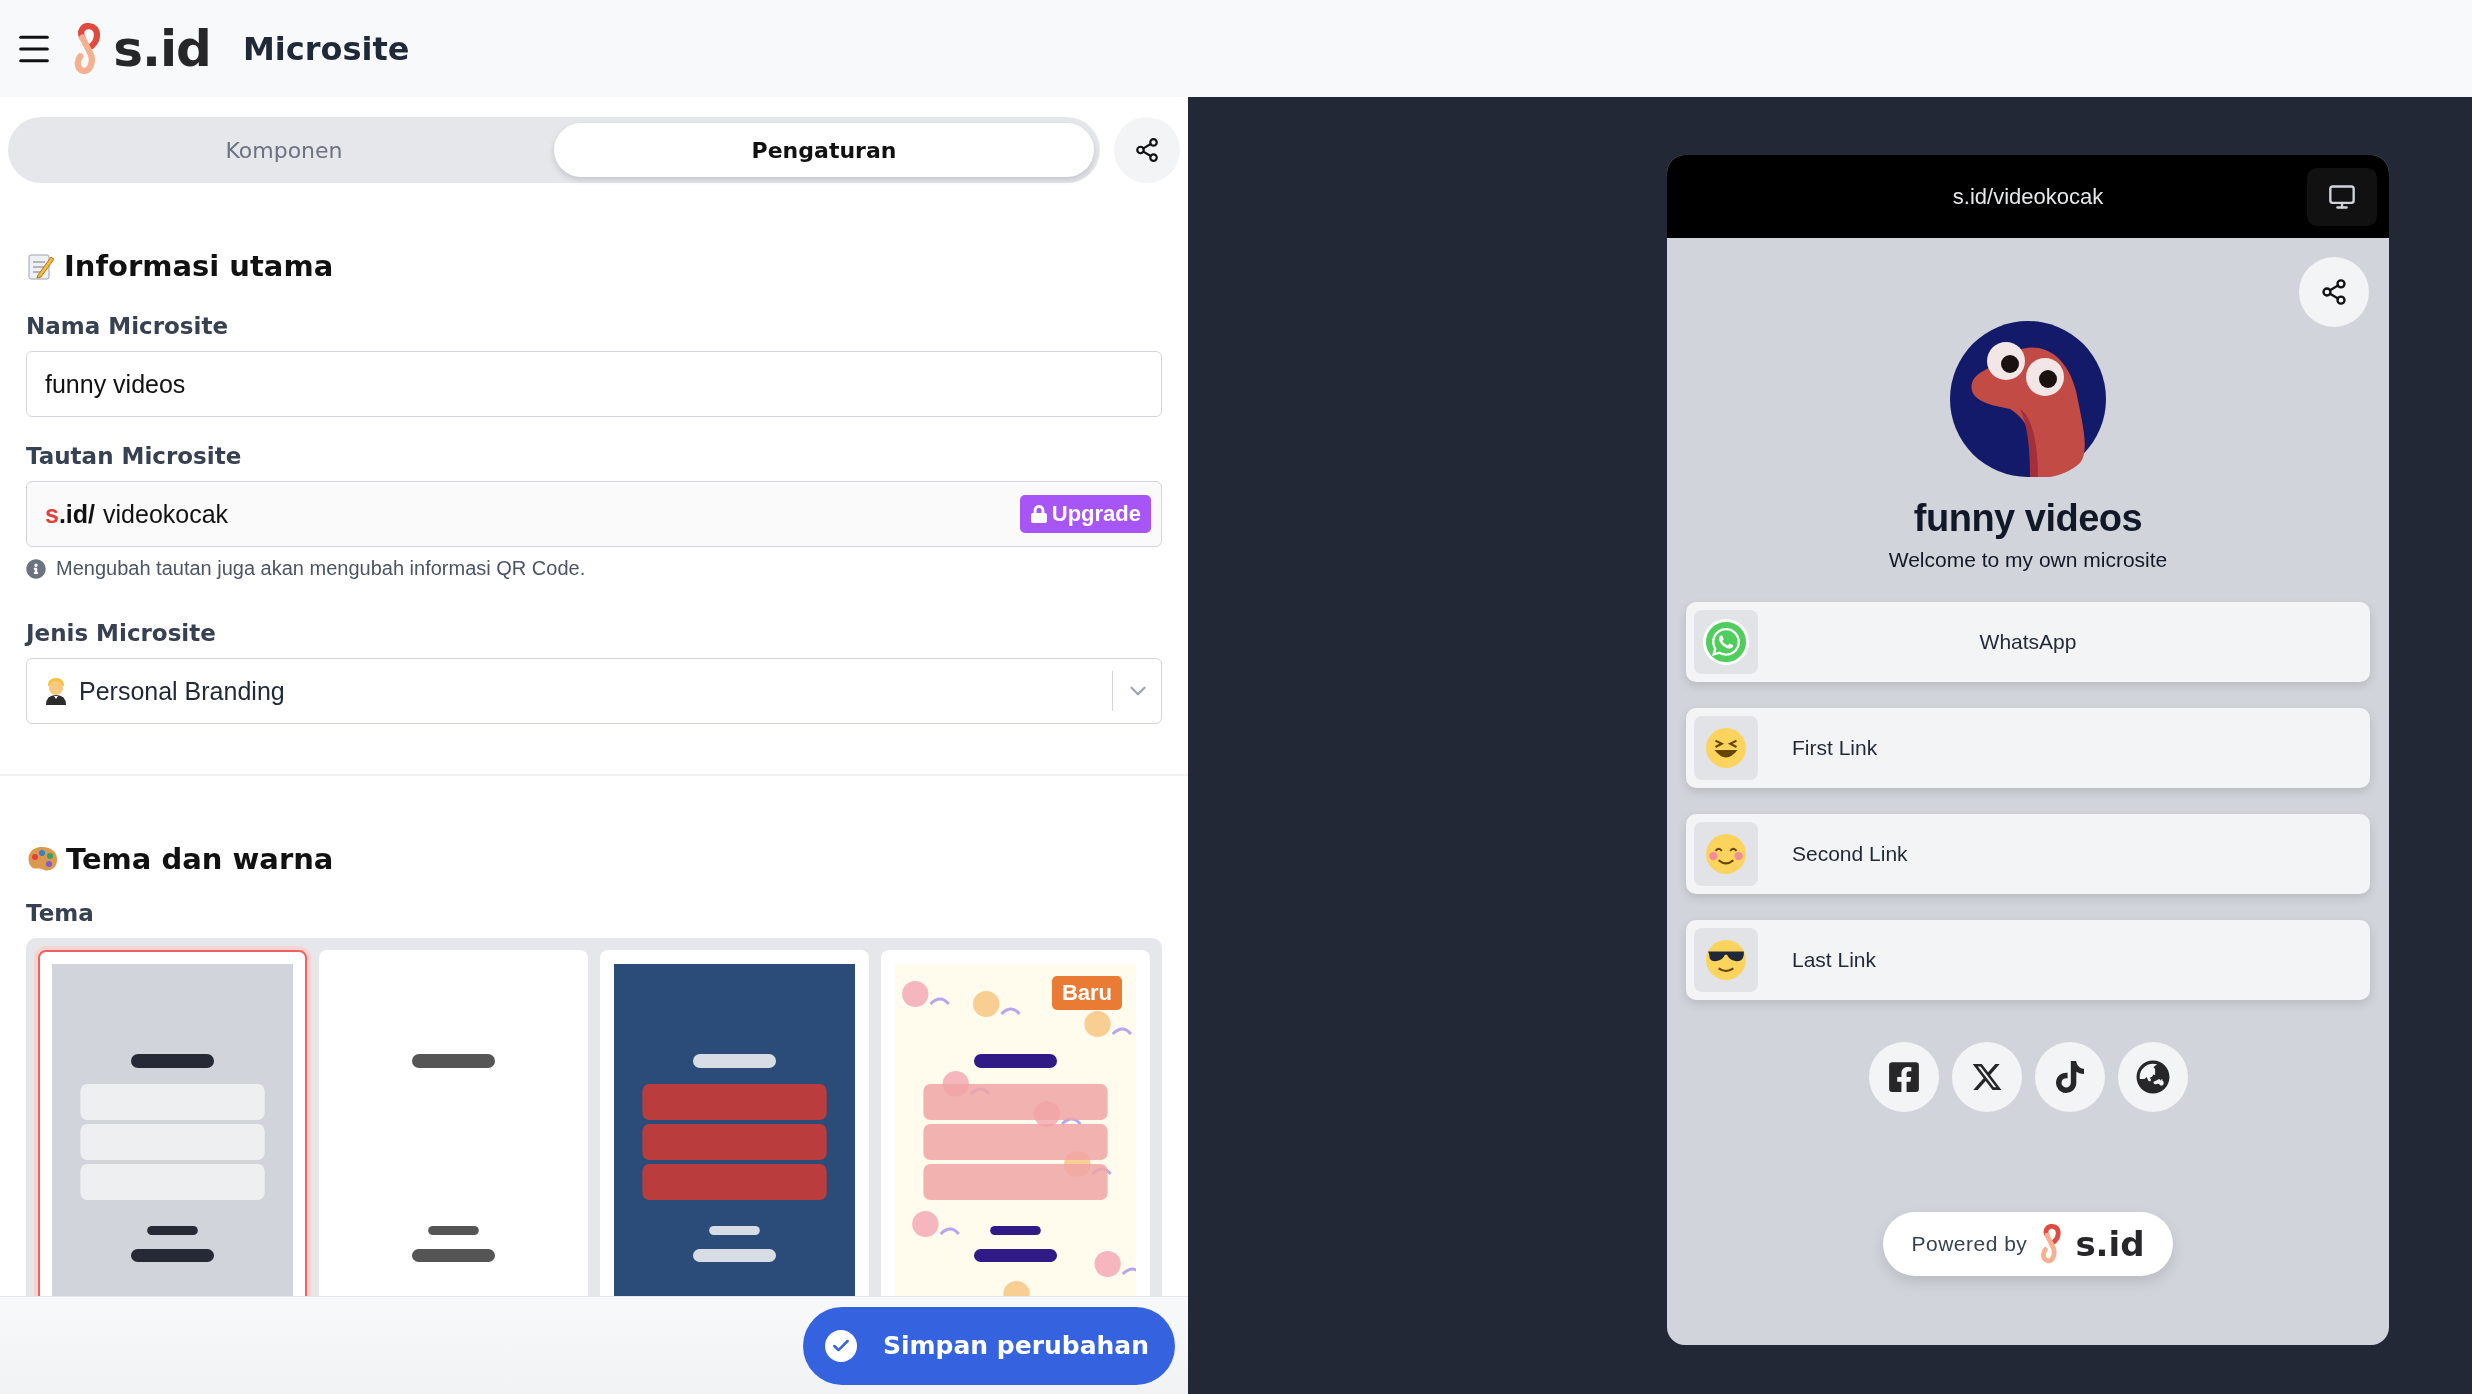 The height and width of the screenshot is (1394, 2472). What do you see at coordinates (840, 1345) in the screenshot?
I see `check-icon` at bounding box center [840, 1345].